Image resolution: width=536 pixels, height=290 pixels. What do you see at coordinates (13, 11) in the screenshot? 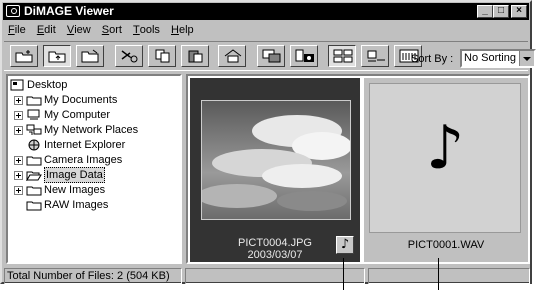
I see `app-camera-icon` at bounding box center [13, 11].